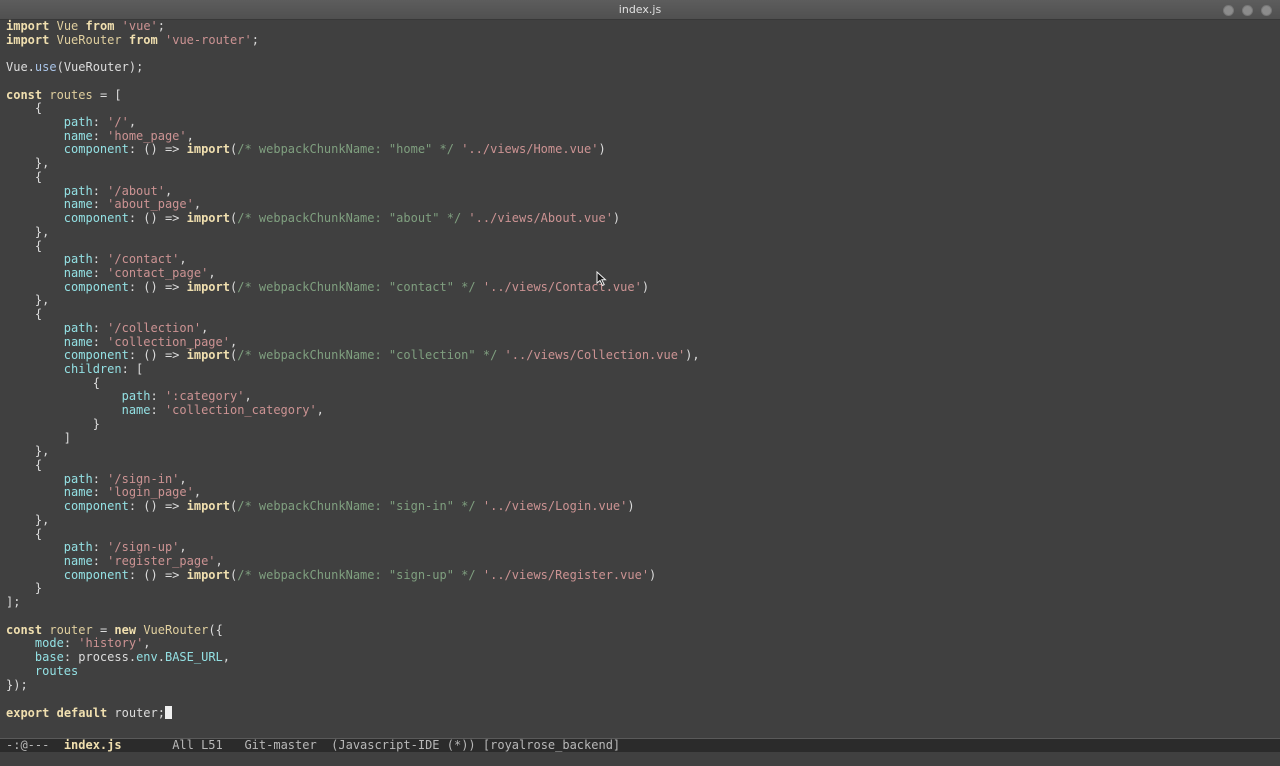 The height and width of the screenshot is (766, 1280). I want to click on code-token: path, so click(78, 478).